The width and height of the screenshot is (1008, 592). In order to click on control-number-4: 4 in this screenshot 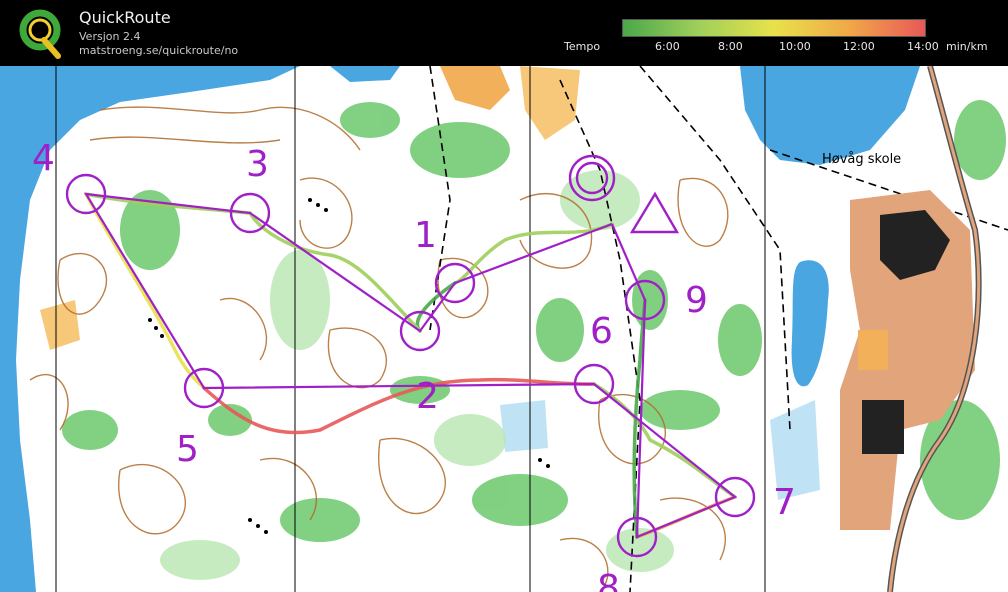, I will do `click(43, 158)`.